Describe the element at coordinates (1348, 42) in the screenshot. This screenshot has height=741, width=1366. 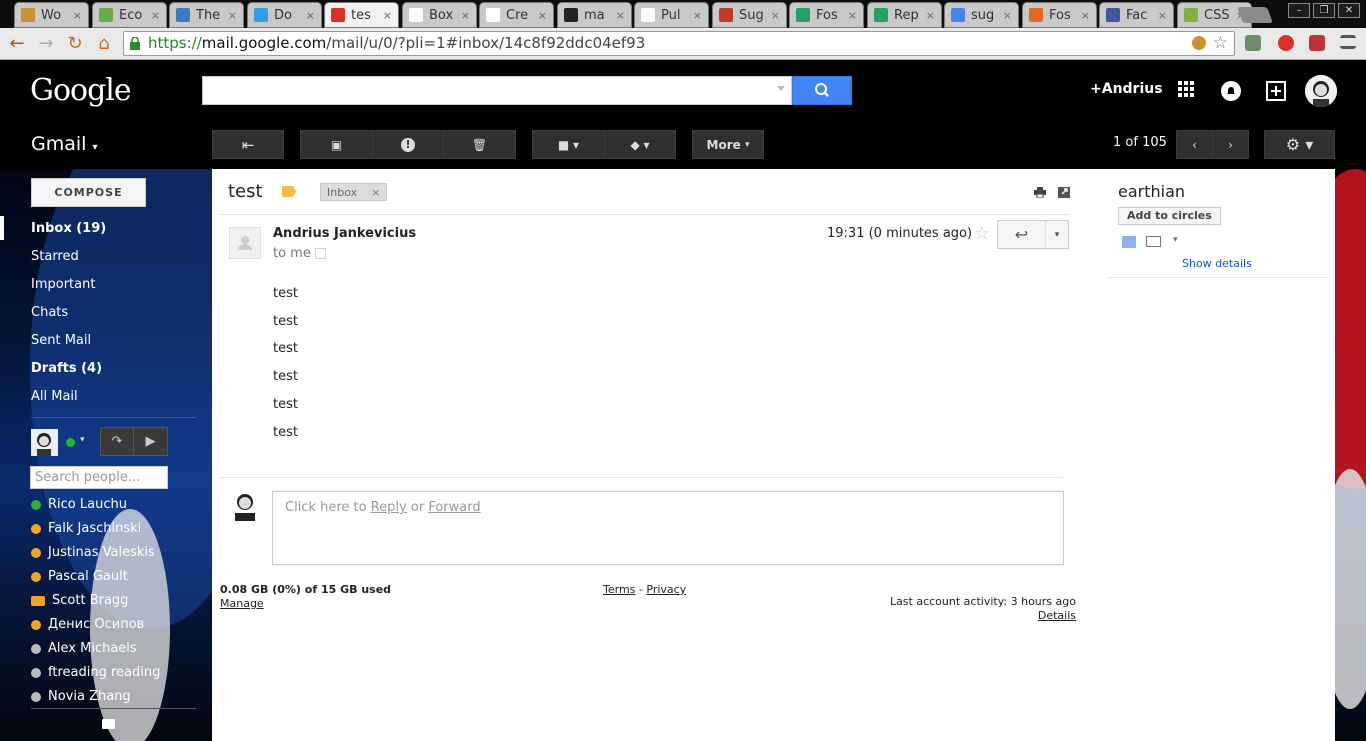
I see `menu-icon` at that location.